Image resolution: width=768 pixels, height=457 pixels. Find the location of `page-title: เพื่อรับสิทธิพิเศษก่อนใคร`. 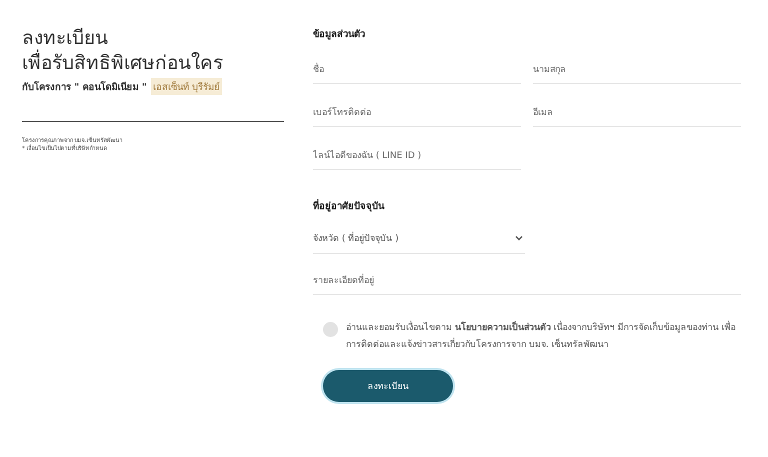

page-title: เพื่อรับสิทธิพิเศษก่อนใคร is located at coordinates (153, 63).